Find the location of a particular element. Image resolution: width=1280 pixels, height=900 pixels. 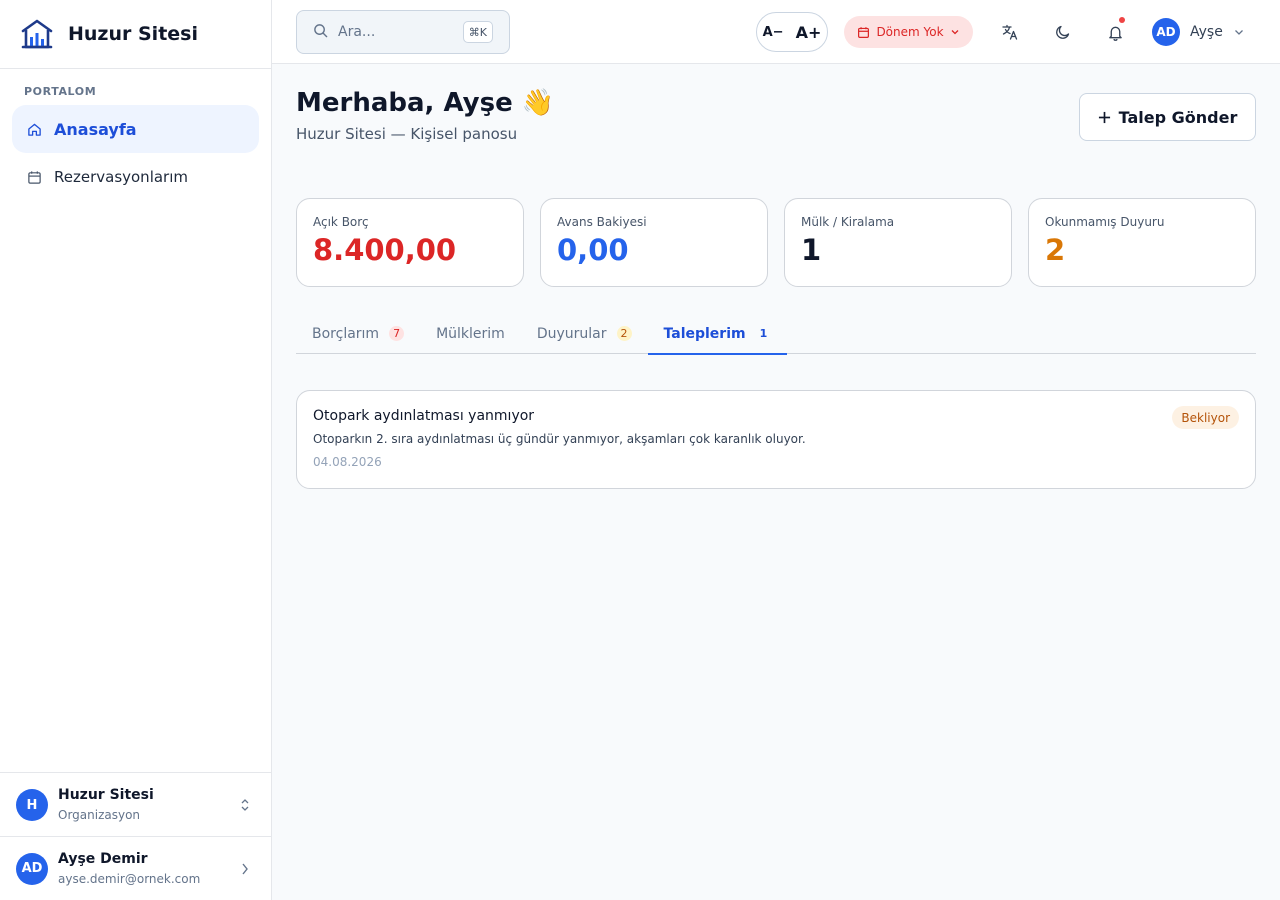

sidebar-item-label: Anasayfa is located at coordinates (95, 129).